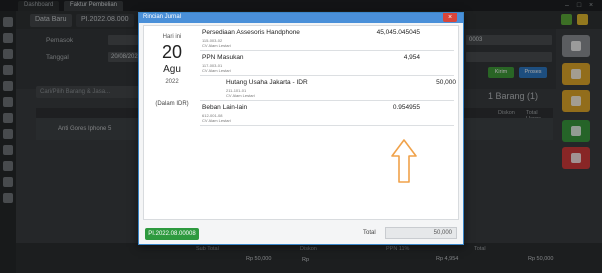 This screenshot has width=602, height=273. I want to click on date-day: 20, so click(172, 52).